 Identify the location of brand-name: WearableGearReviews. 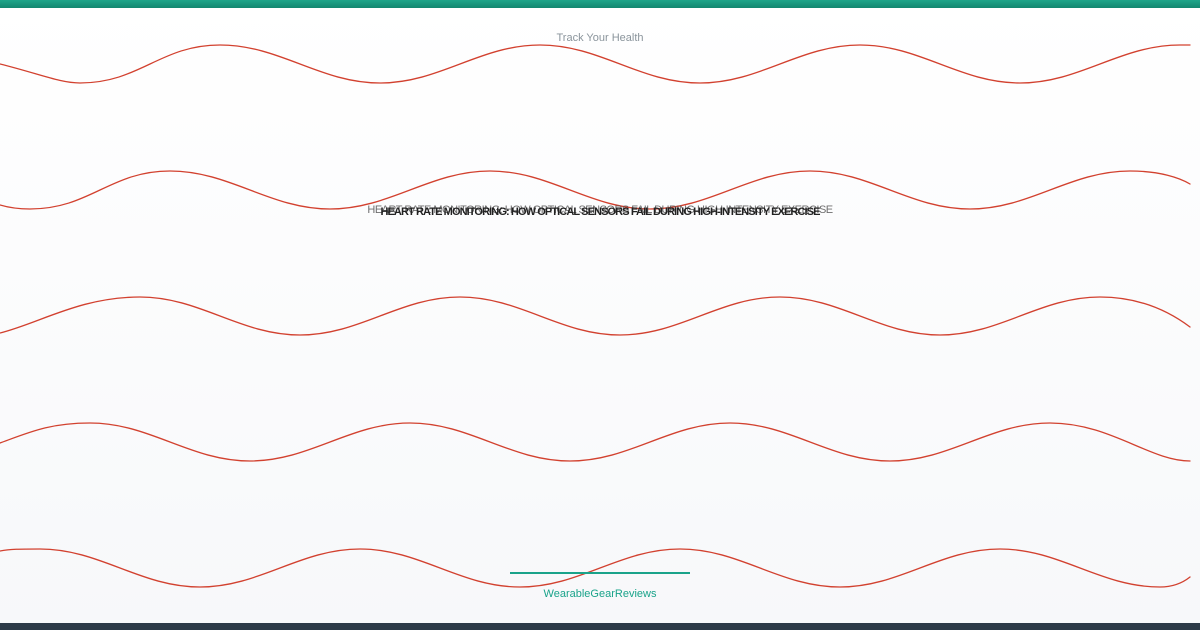
(600, 594).